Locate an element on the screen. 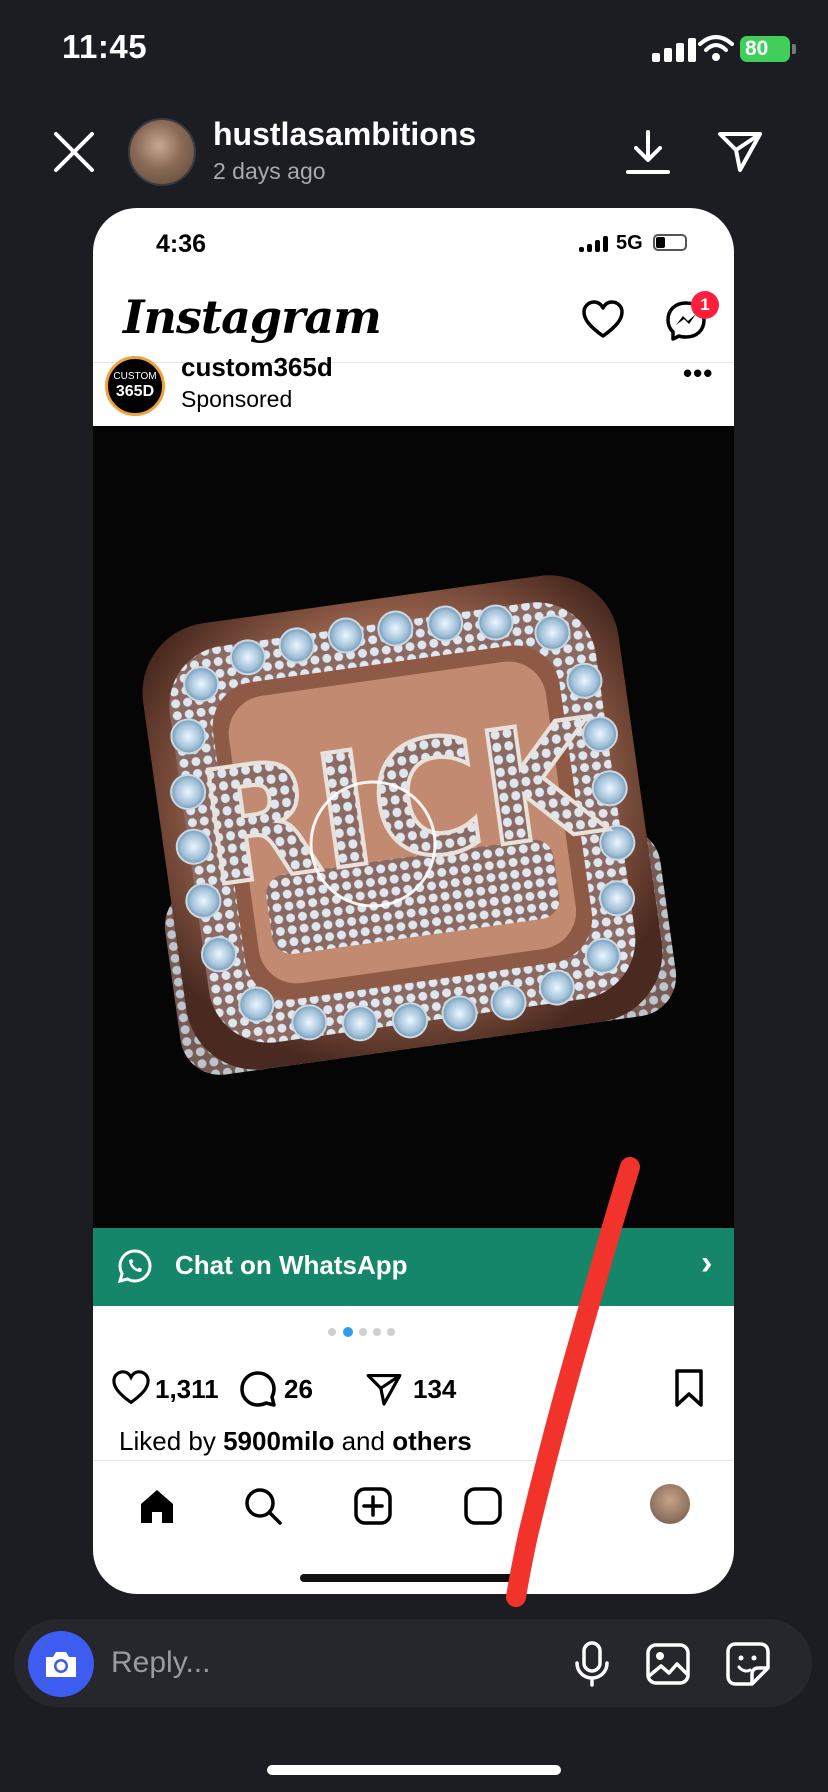 The image size is (828, 1792). wifi-icon is located at coordinates (716, 48).